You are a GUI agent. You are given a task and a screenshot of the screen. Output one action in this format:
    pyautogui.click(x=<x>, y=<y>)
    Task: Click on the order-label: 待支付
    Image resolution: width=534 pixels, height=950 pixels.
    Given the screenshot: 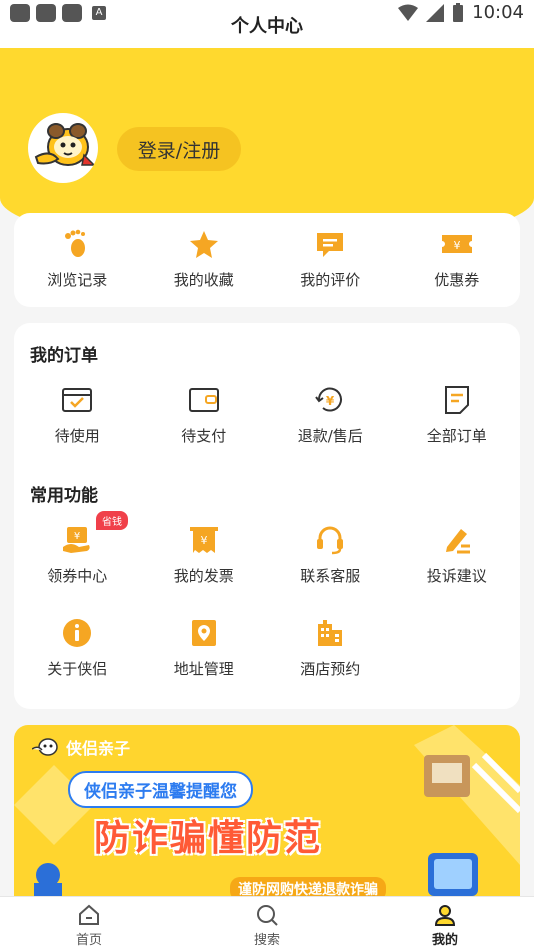 What is the action you would take?
    pyautogui.click(x=204, y=436)
    